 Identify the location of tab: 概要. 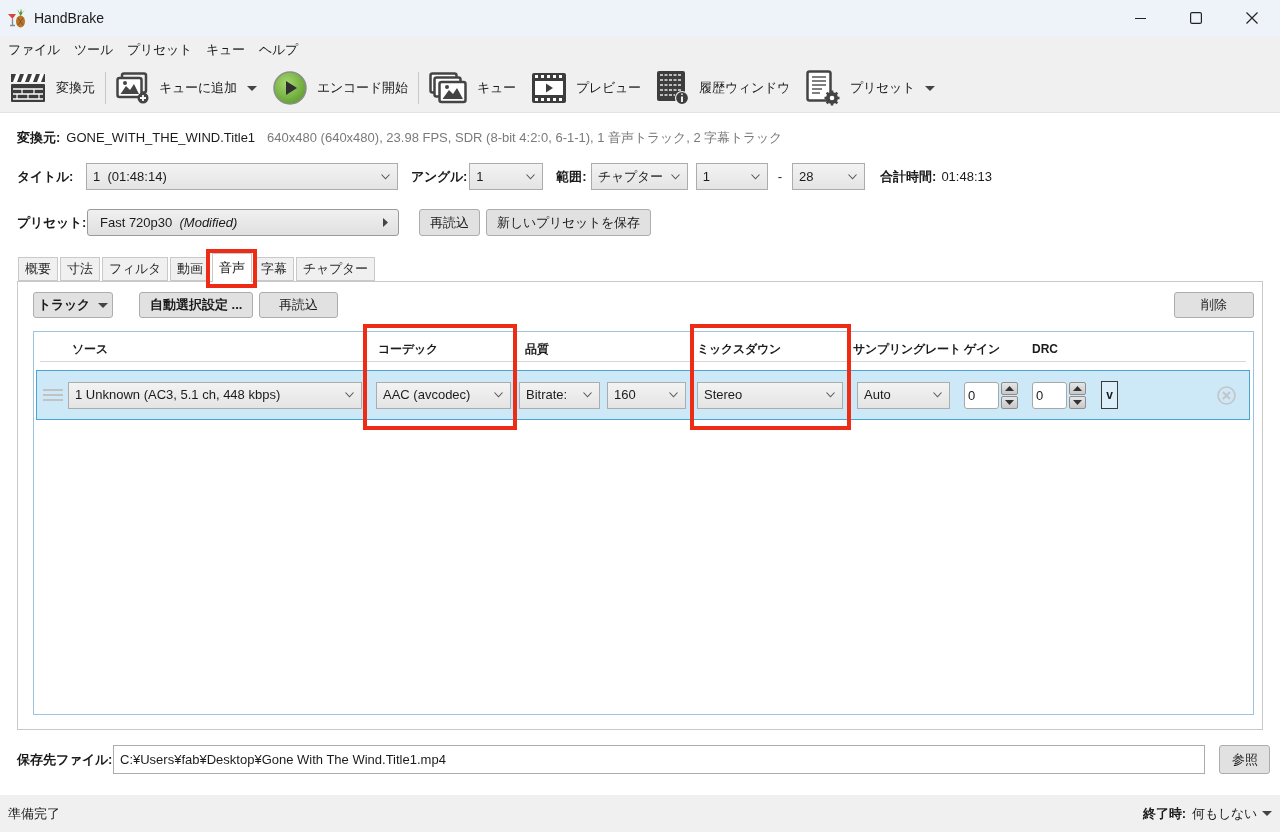
(38, 269).